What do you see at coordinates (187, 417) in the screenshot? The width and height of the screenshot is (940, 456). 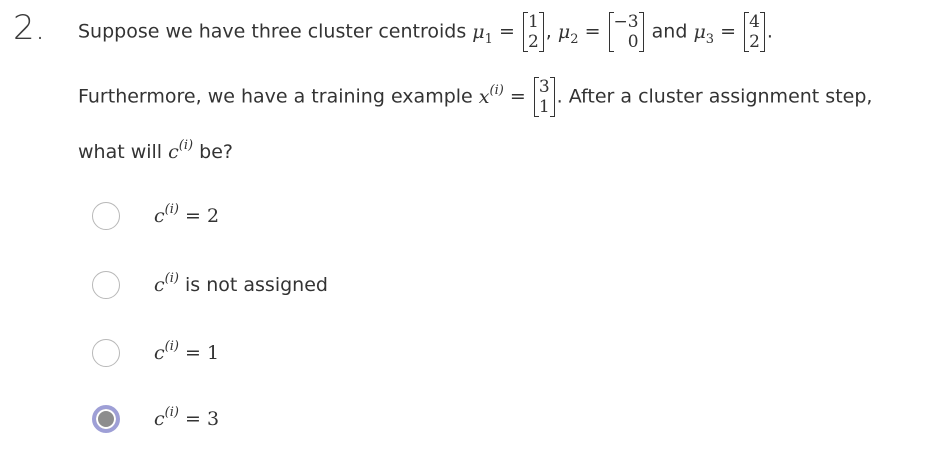 I see `option-label: c(i) = 3` at bounding box center [187, 417].